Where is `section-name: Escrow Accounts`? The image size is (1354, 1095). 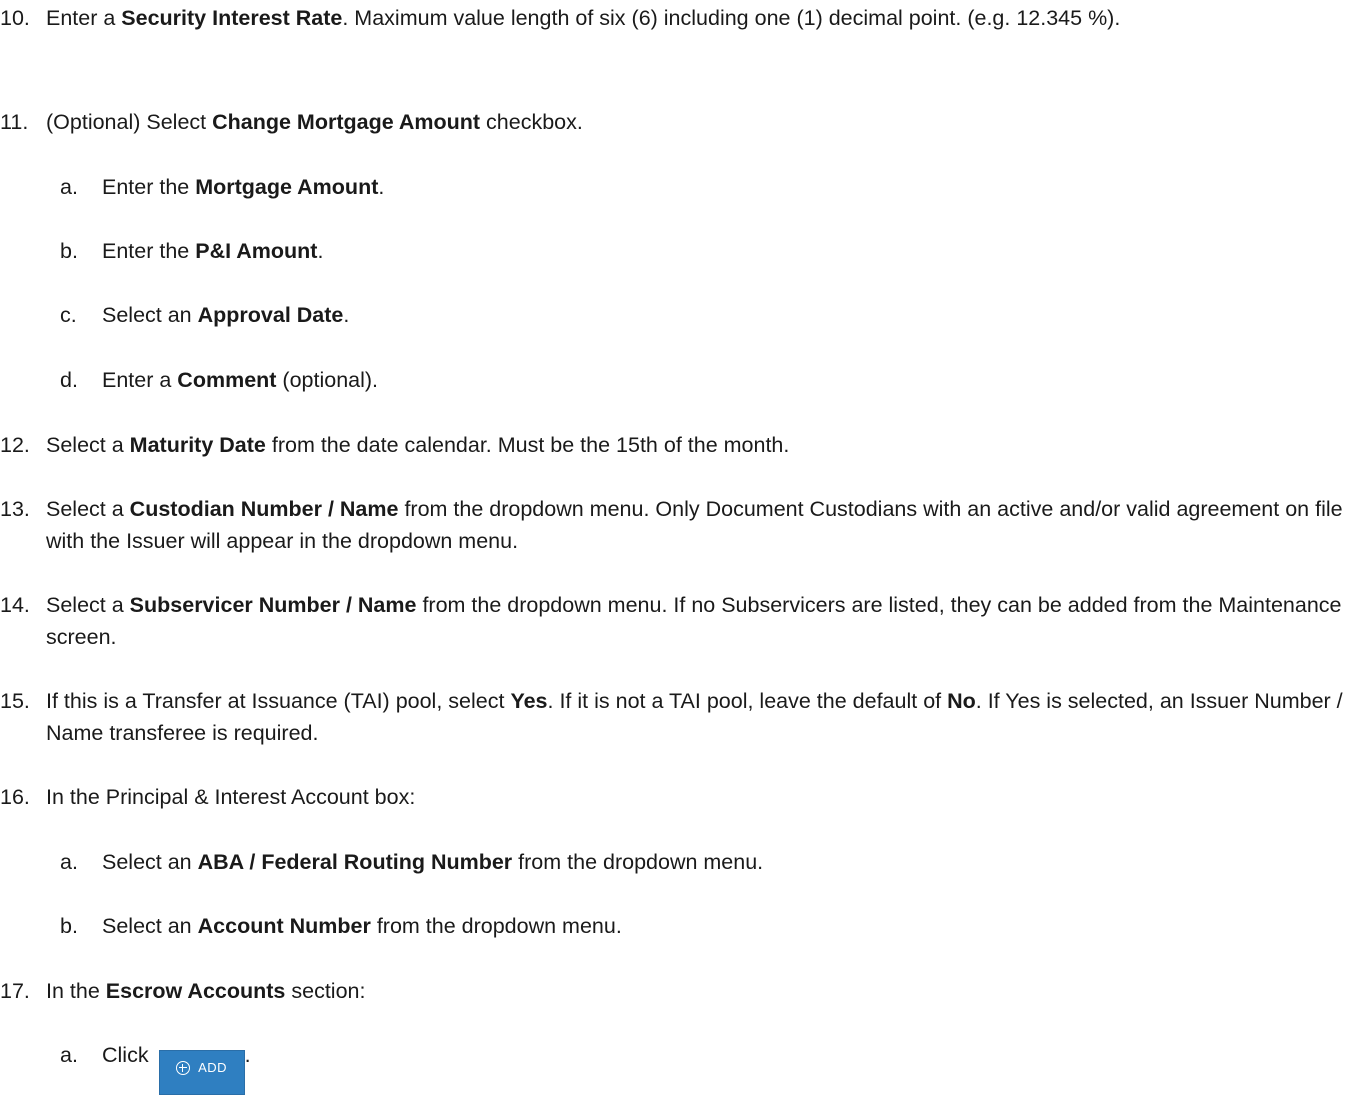
section-name: Escrow Accounts is located at coordinates (195, 991).